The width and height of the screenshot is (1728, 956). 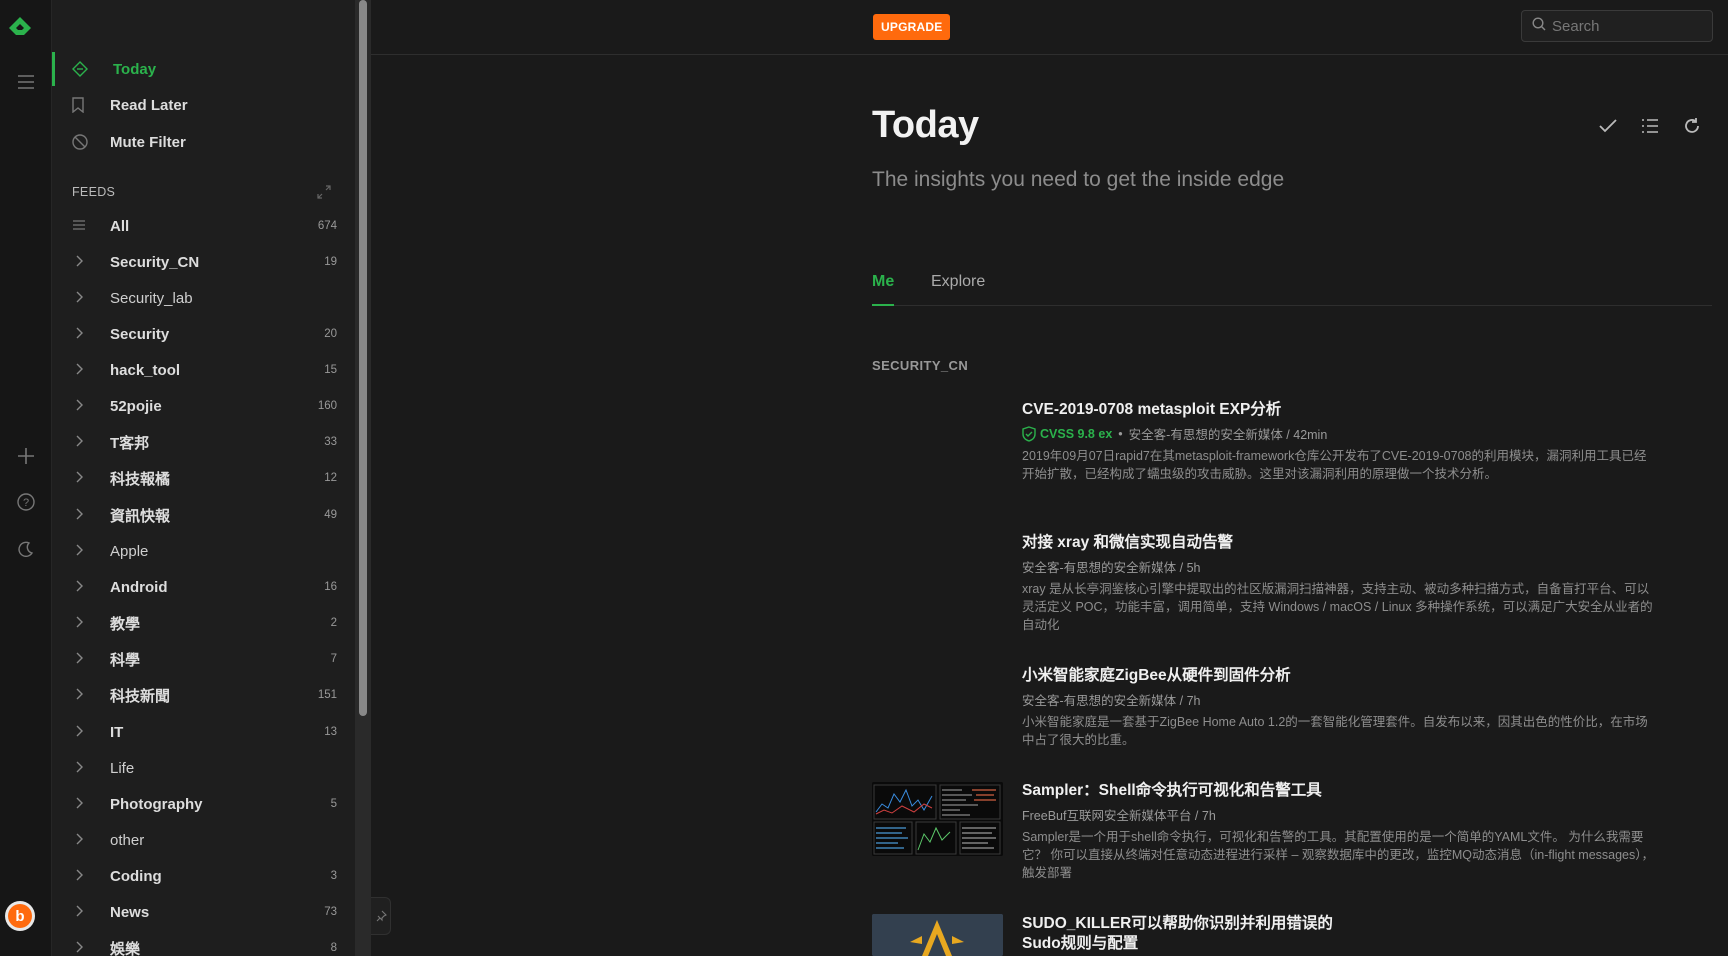 What do you see at coordinates (1067, 433) in the screenshot?
I see `cvss-badge: CVSS 9.8 ex` at bounding box center [1067, 433].